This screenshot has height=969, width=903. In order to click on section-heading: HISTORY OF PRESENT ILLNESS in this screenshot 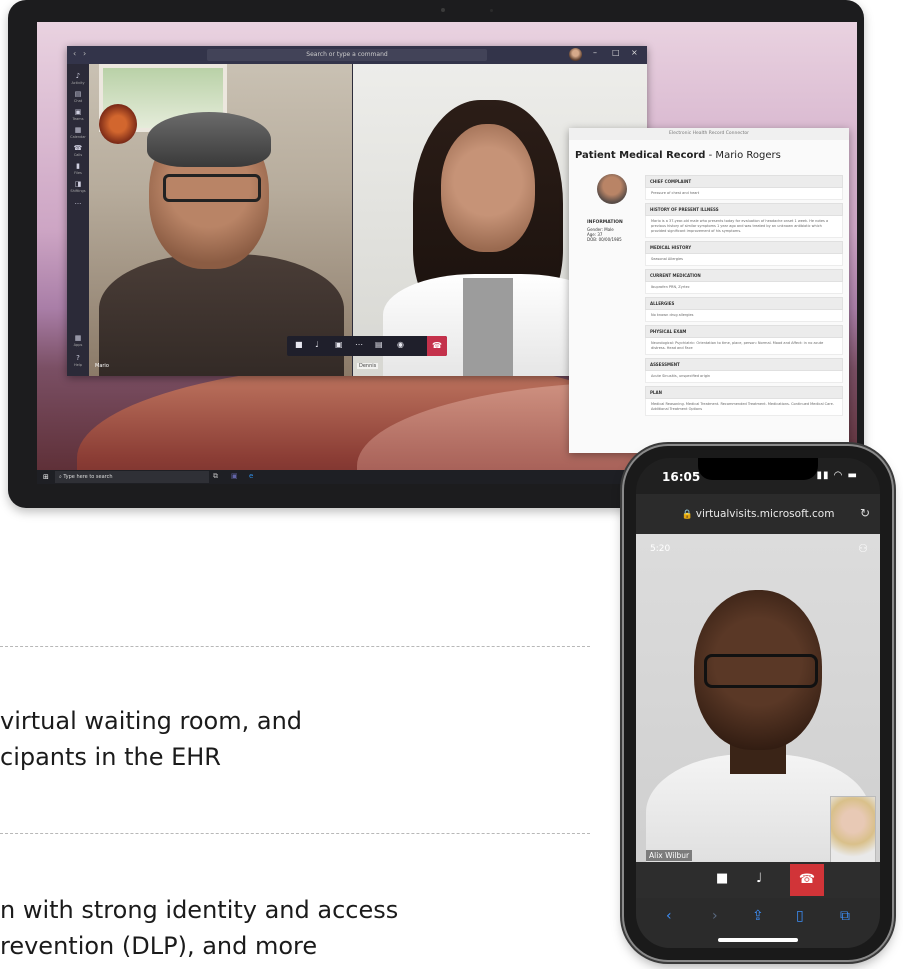, I will do `click(744, 209)`.